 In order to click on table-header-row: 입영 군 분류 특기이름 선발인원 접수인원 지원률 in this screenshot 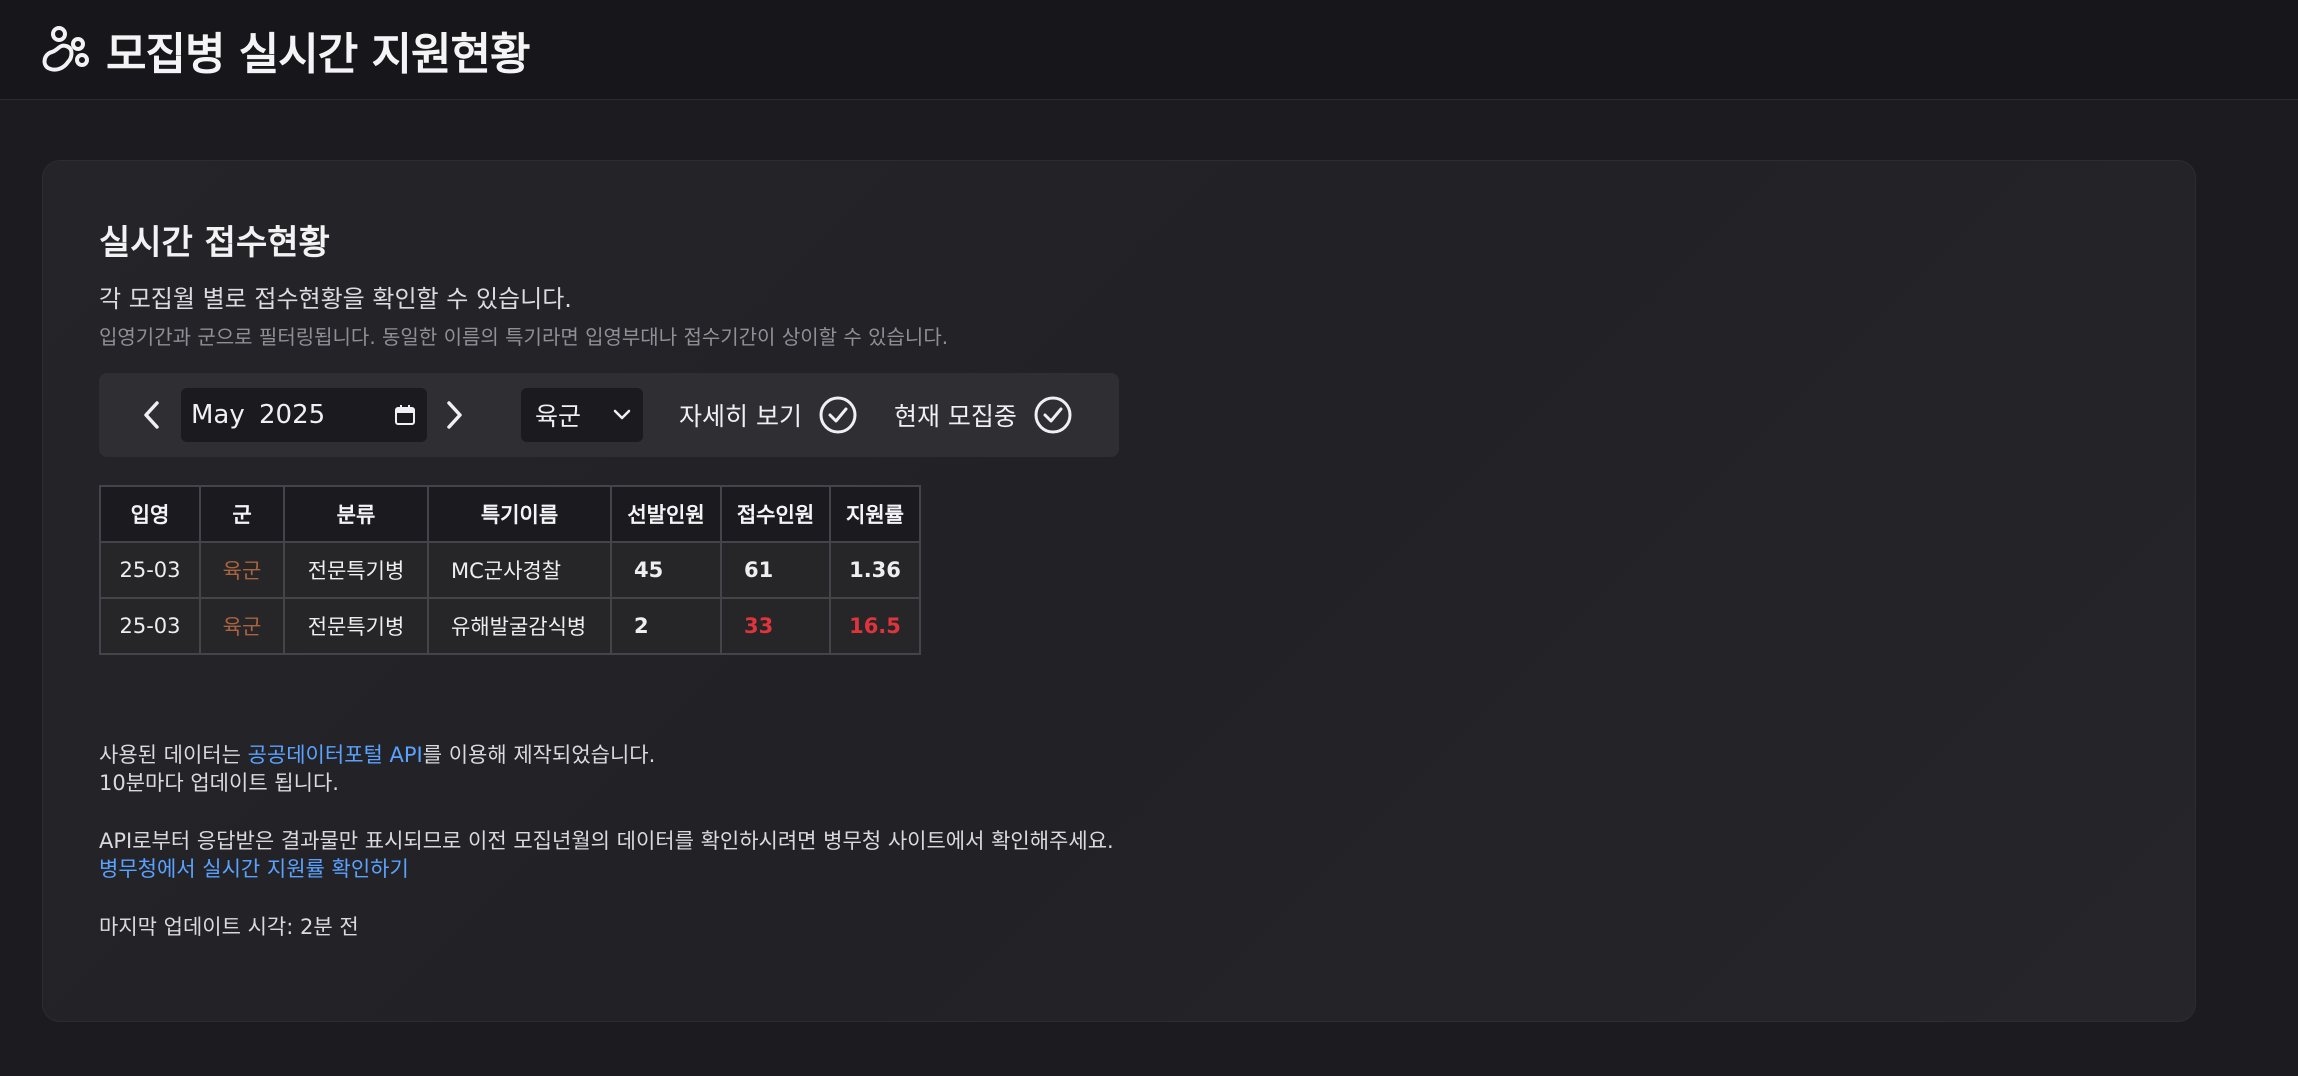, I will do `click(510, 514)`.